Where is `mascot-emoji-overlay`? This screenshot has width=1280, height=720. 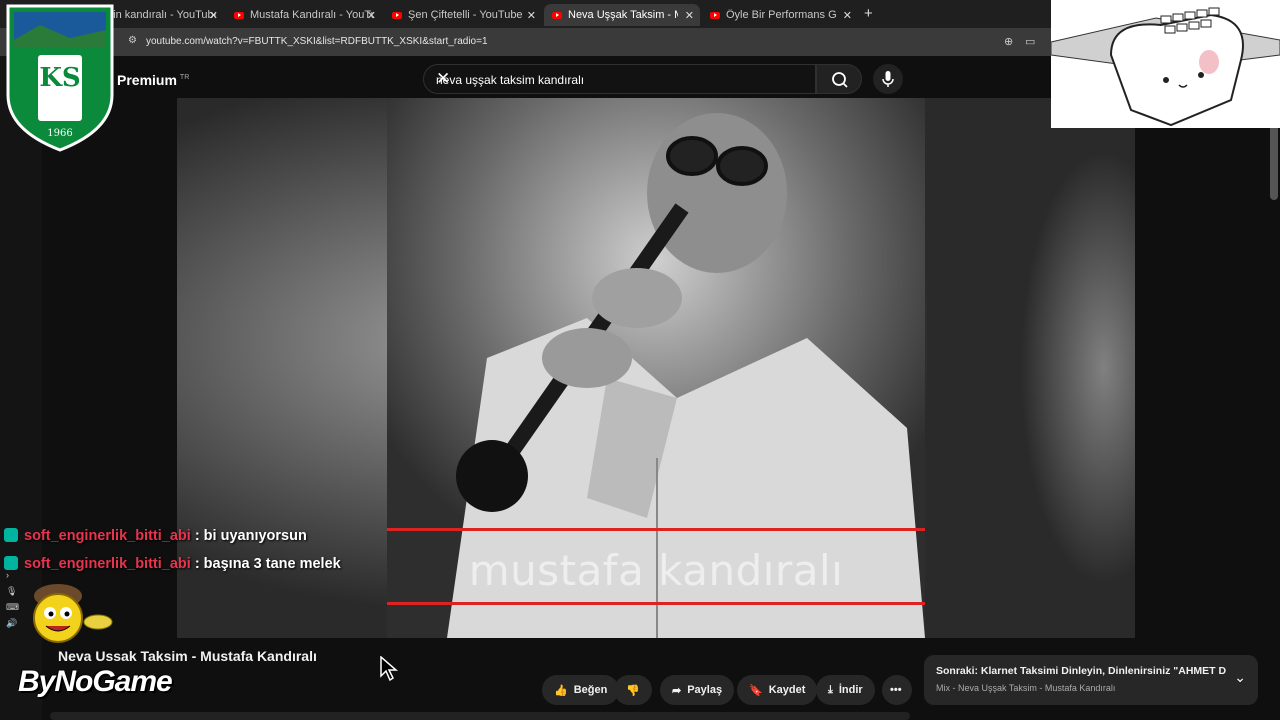
mascot-emoji-overlay is located at coordinates (71, 618).